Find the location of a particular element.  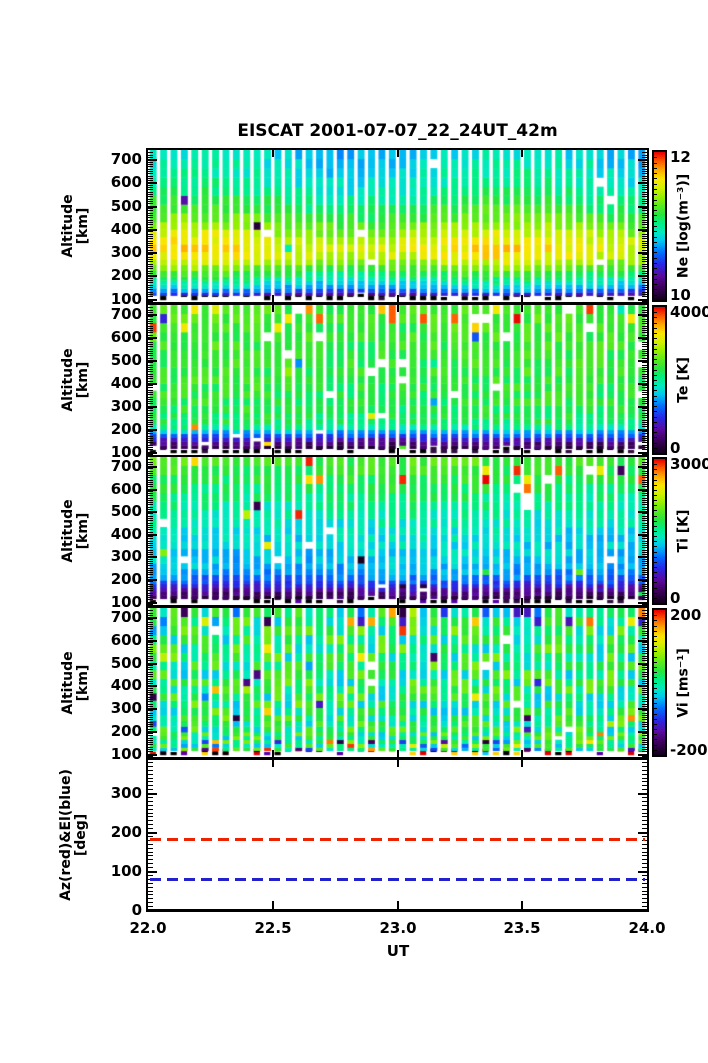

te-heatmap-canvas is located at coordinates (397, 380).